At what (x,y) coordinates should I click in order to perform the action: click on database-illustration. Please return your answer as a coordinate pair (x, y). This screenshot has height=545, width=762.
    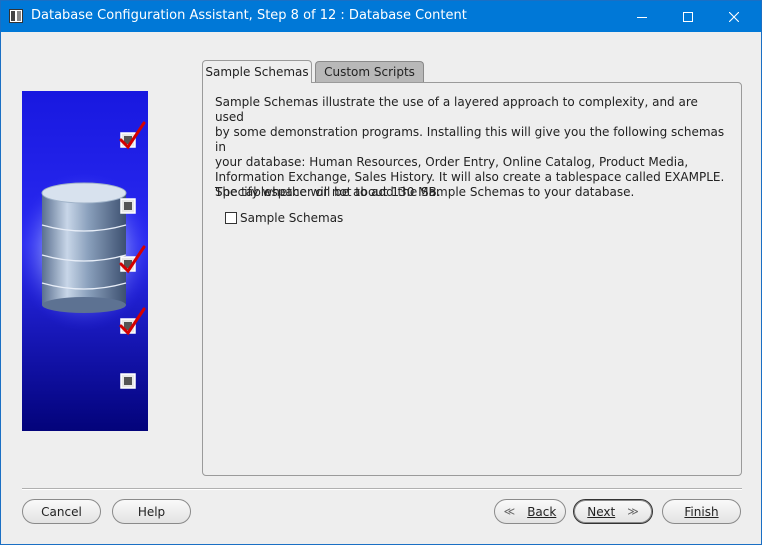
    Looking at the image, I should click on (85, 261).